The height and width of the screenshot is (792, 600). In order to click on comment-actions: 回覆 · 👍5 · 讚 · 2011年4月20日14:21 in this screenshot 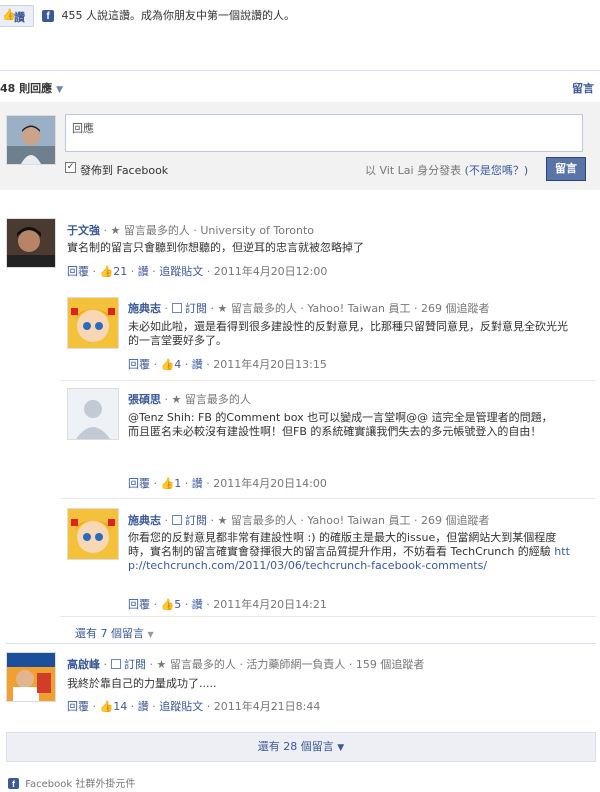, I will do `click(227, 604)`.